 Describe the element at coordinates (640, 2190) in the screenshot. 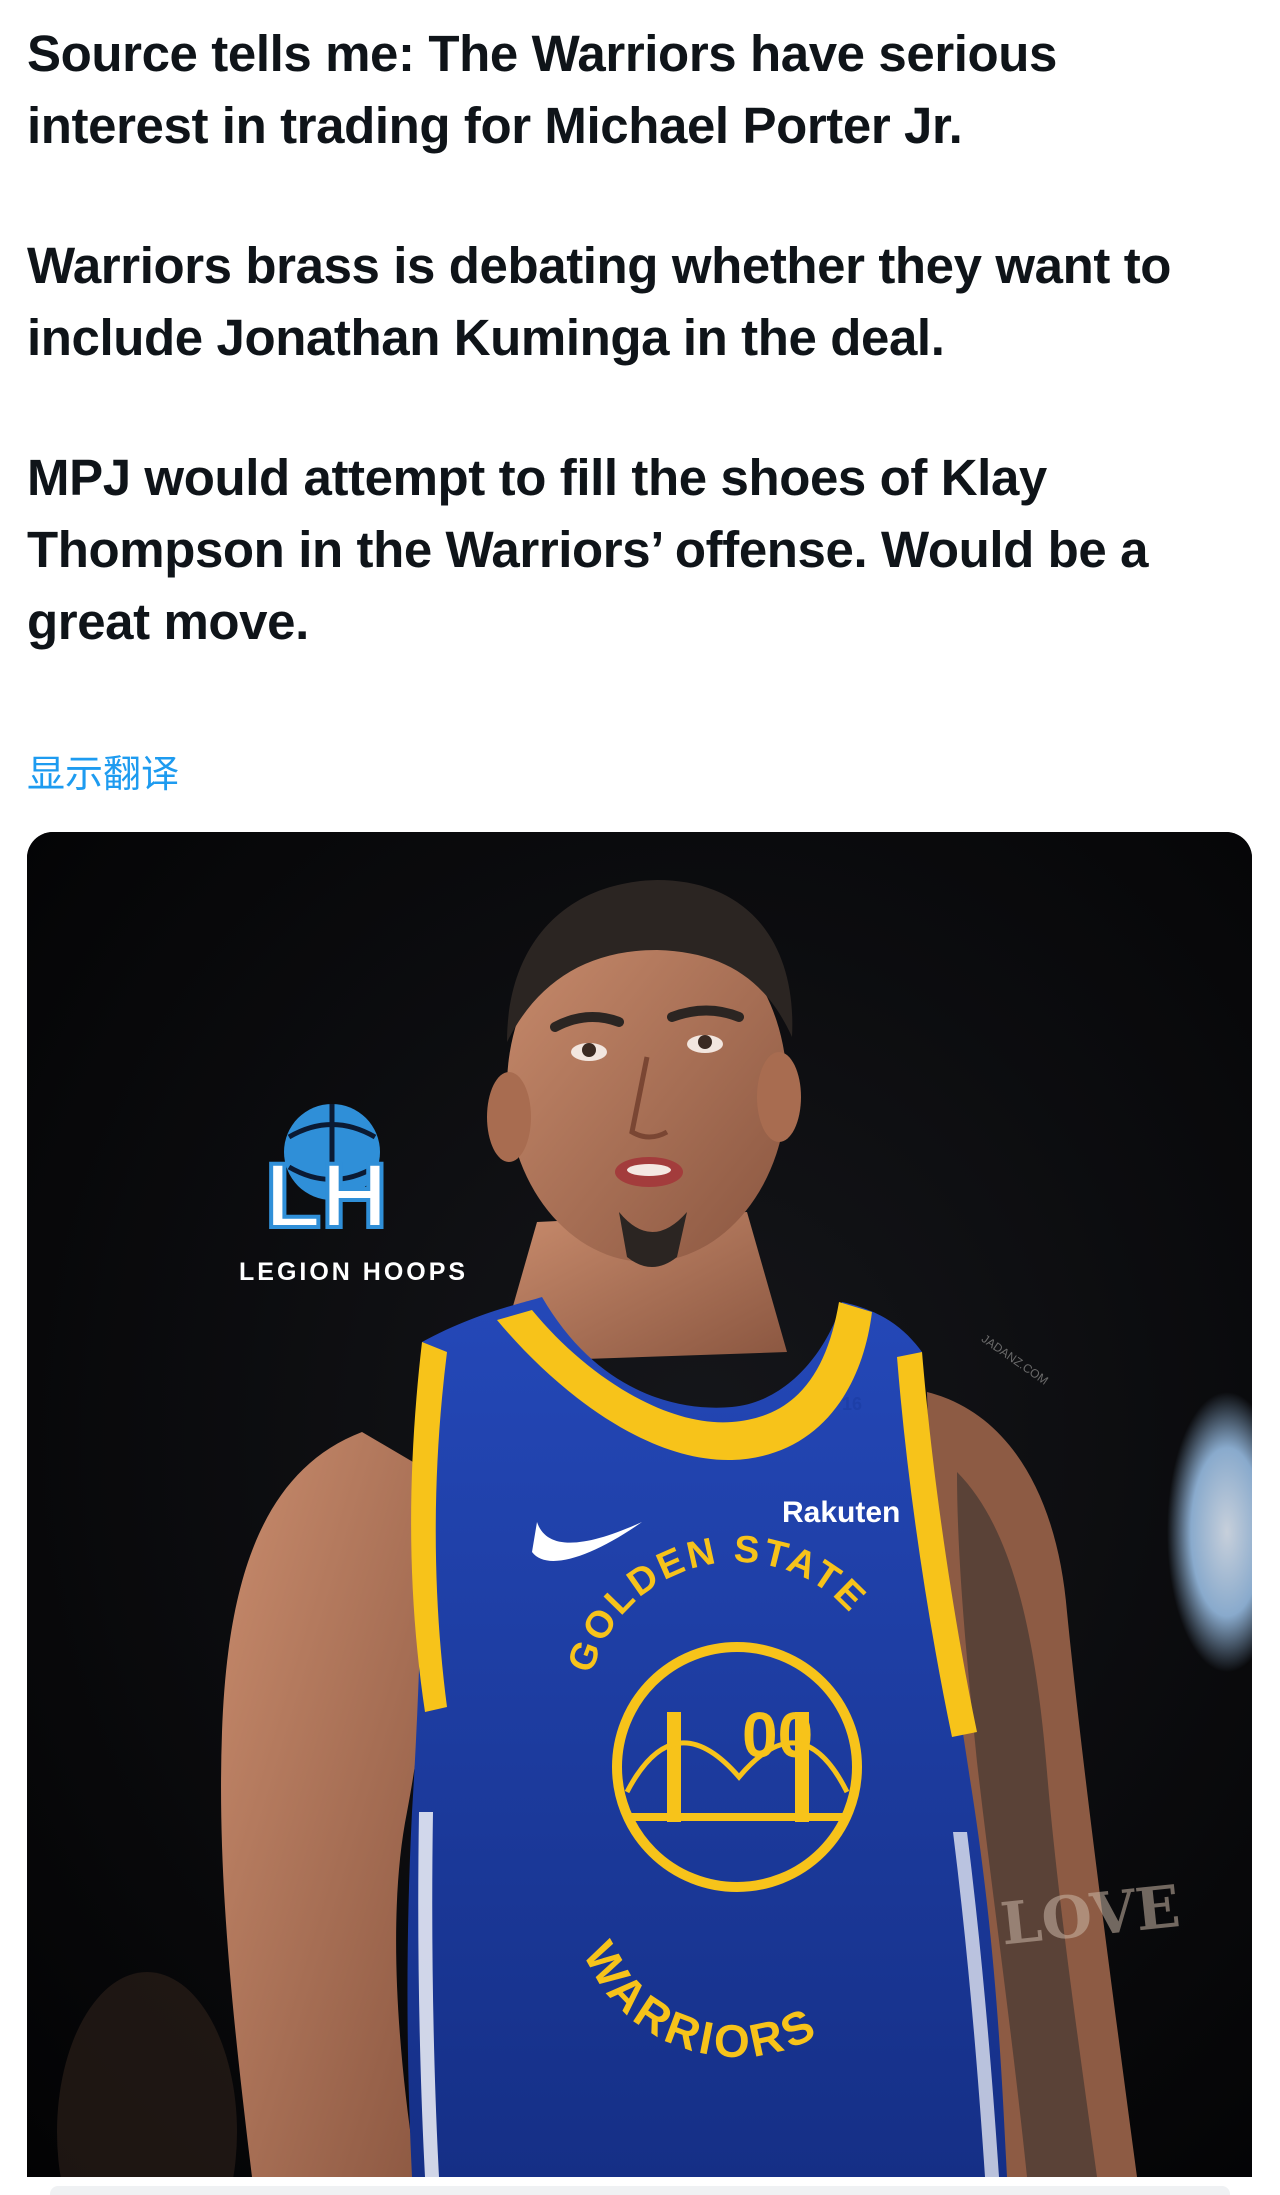

I see `next-card-edge` at that location.